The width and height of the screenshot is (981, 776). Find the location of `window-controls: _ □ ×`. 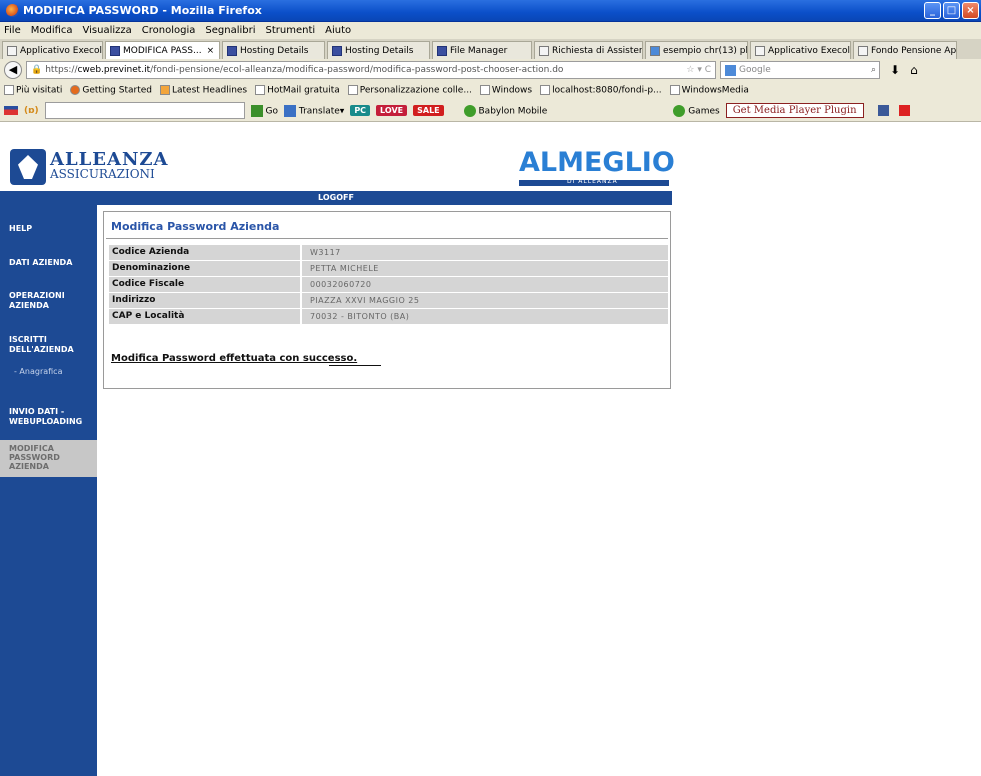

window-controls: _ □ × is located at coordinates (951, 10).